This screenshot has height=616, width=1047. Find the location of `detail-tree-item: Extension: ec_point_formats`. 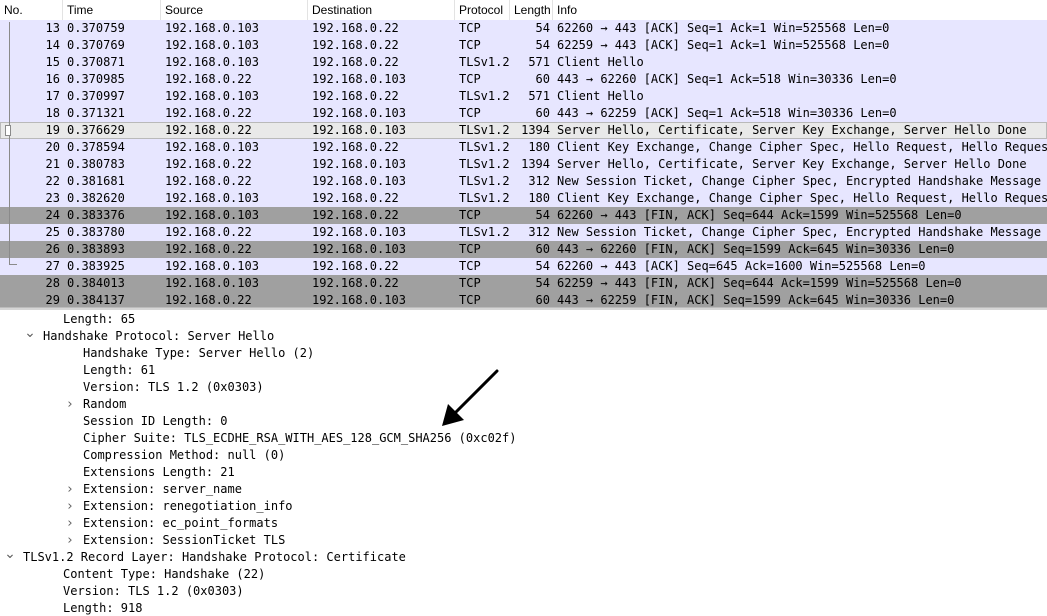

detail-tree-item: Extension: ec_point_formats is located at coordinates (180, 523).